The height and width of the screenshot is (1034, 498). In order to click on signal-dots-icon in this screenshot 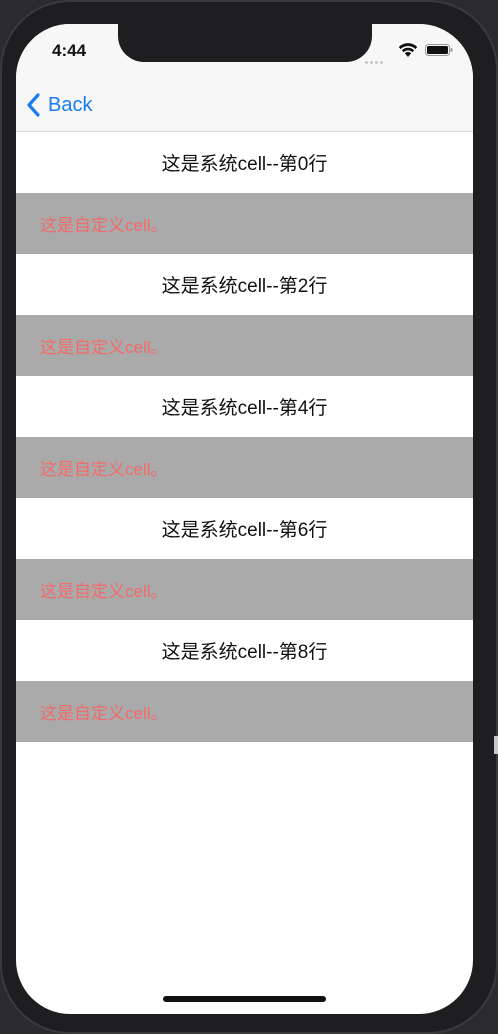, I will do `click(377, 56)`.